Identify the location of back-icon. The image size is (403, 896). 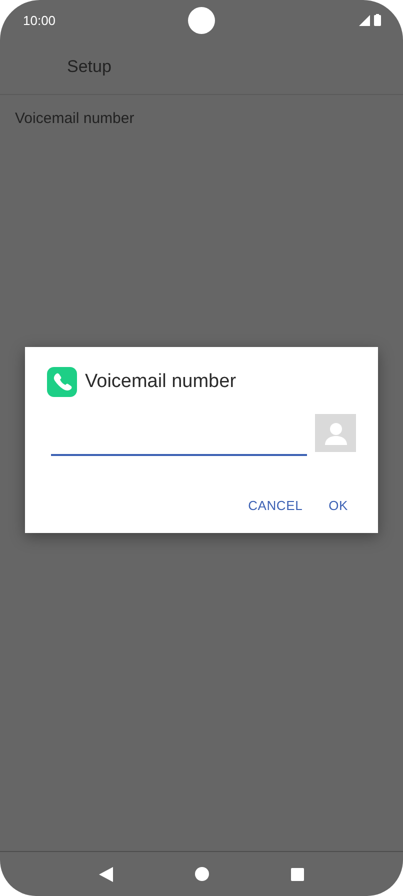
(106, 874).